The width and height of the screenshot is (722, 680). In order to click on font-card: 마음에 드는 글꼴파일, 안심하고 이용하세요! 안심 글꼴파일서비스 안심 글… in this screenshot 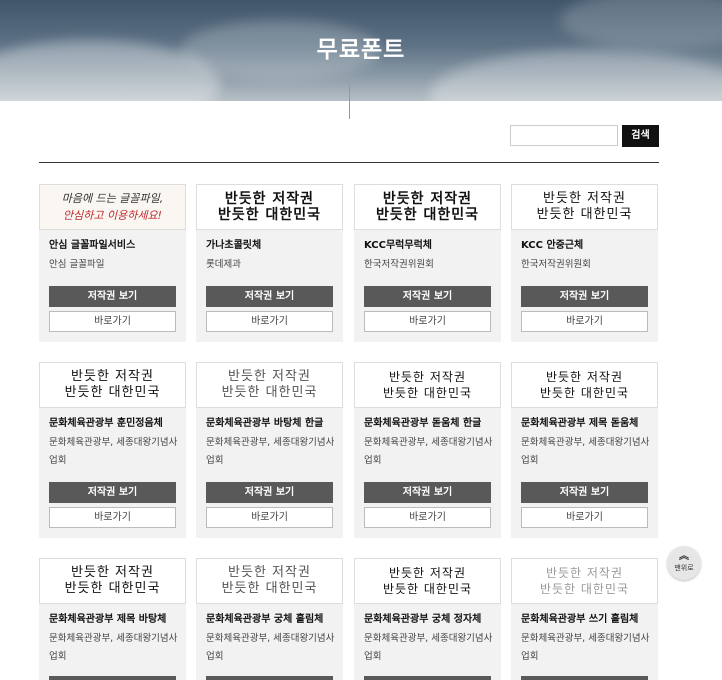, I will do `click(112, 263)`.